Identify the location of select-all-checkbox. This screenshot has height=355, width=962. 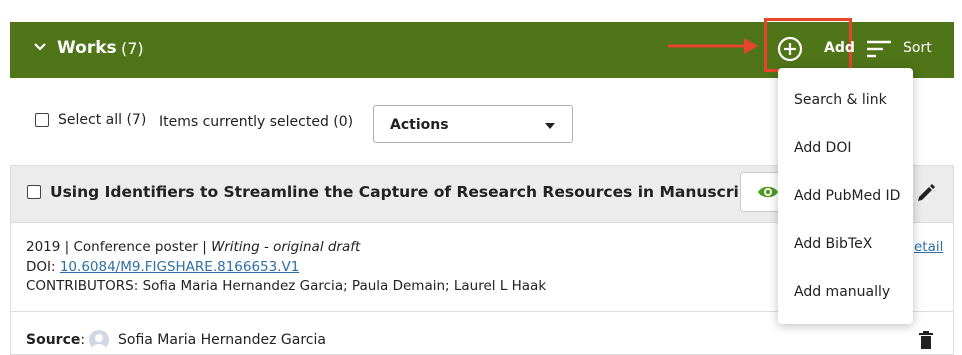
(42, 120).